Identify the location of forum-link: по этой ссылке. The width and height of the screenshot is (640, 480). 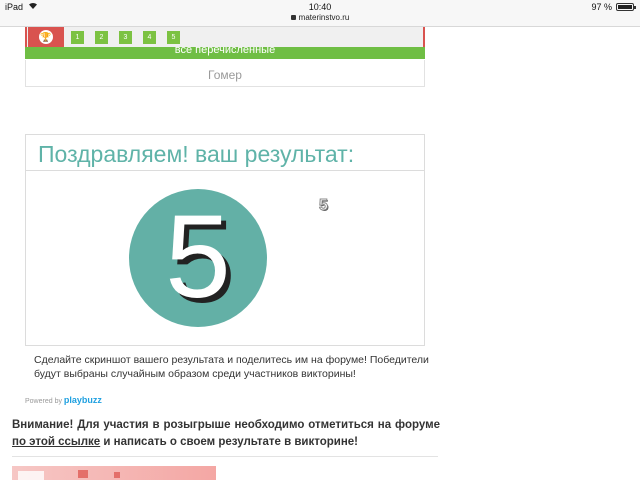
(56, 442).